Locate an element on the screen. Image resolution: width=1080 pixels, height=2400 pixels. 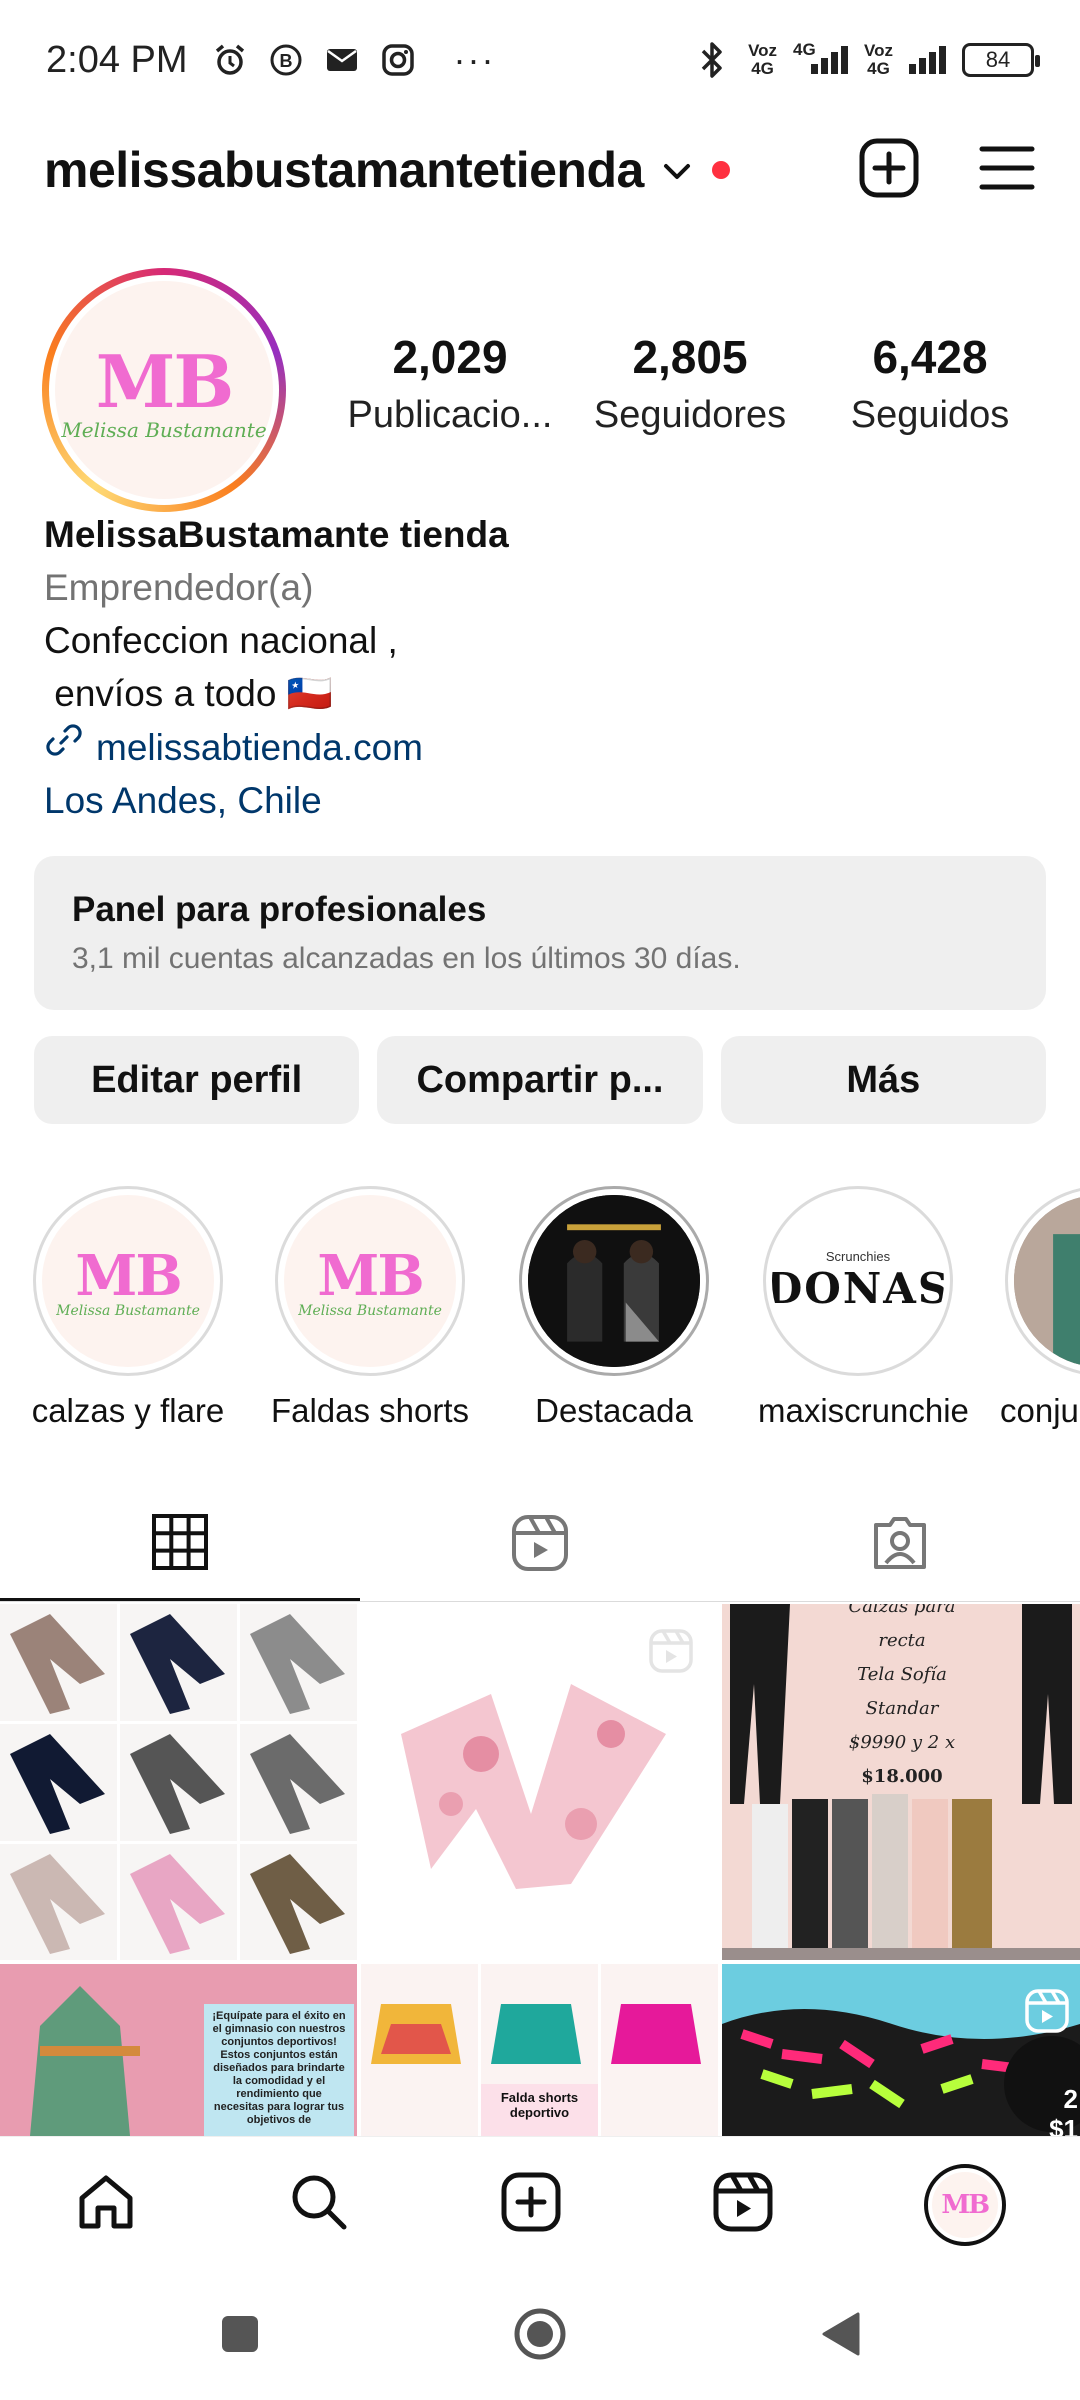
highlight-donas-logo: Scrunchies DONAS is located at coordinates (858, 1281).